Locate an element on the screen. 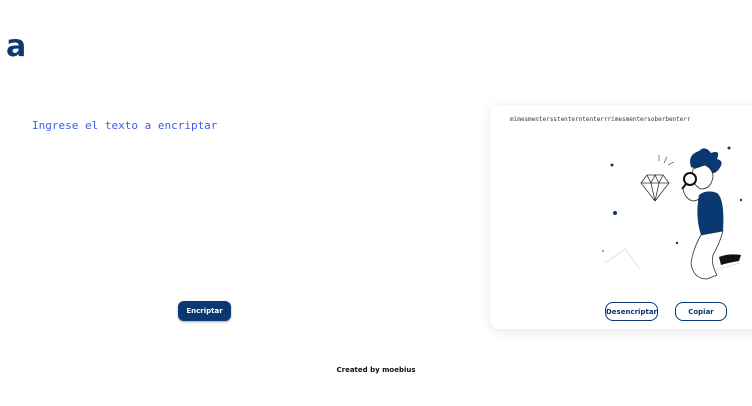 This screenshot has width=752, height=406. logo: a is located at coordinates (16, 46).